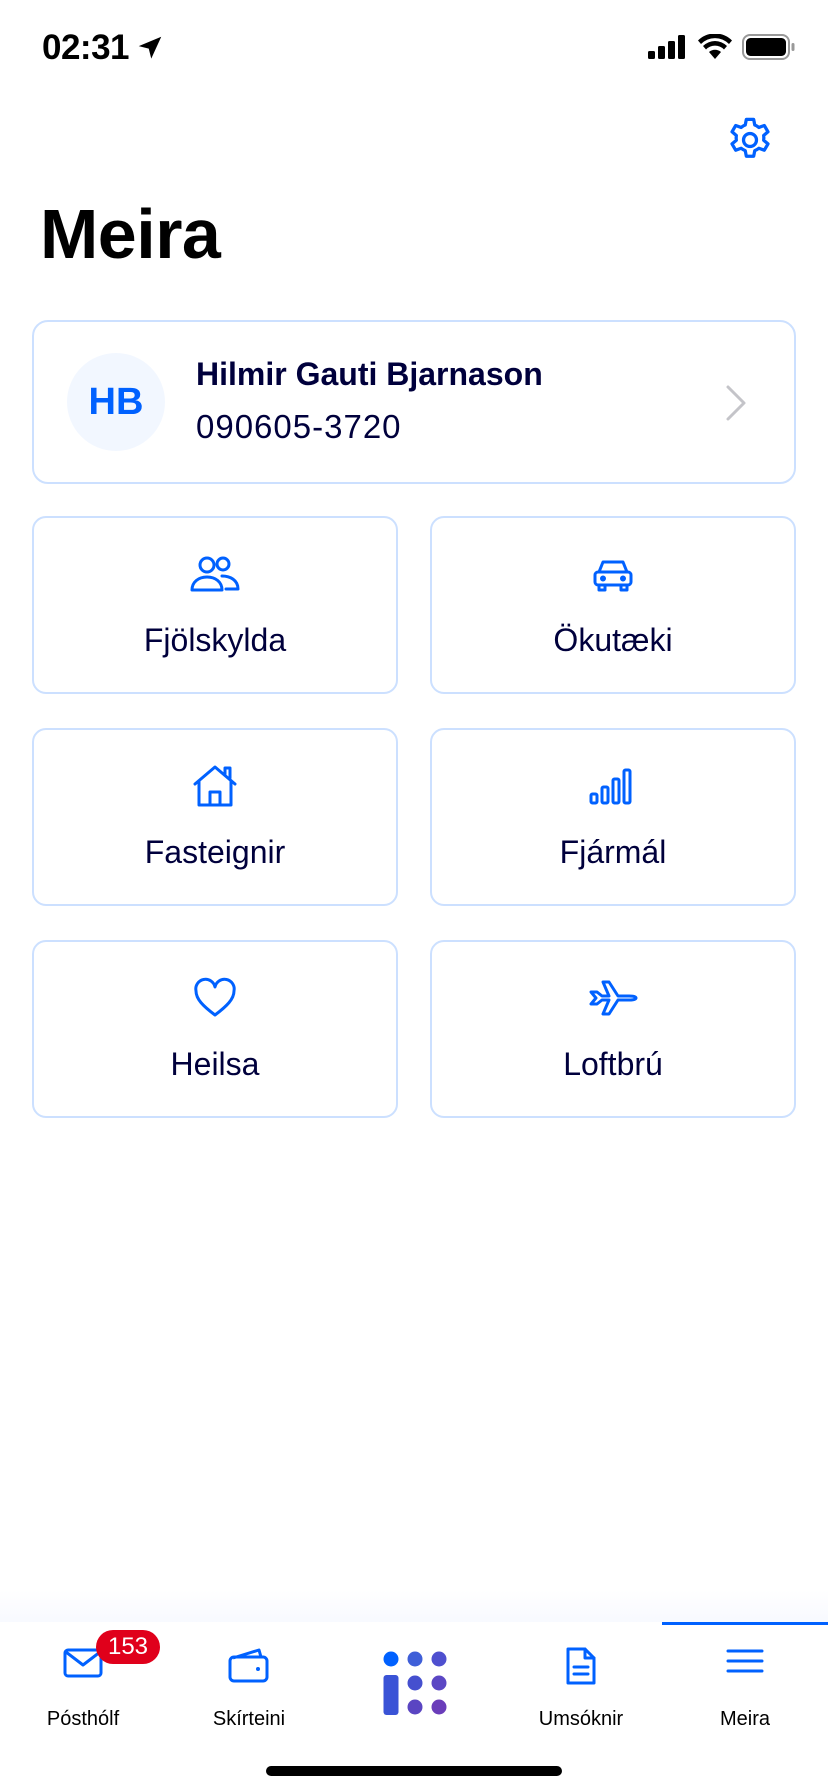 The height and width of the screenshot is (1792, 828). What do you see at coordinates (745, 1661) in the screenshot?
I see `menu-icon` at bounding box center [745, 1661].